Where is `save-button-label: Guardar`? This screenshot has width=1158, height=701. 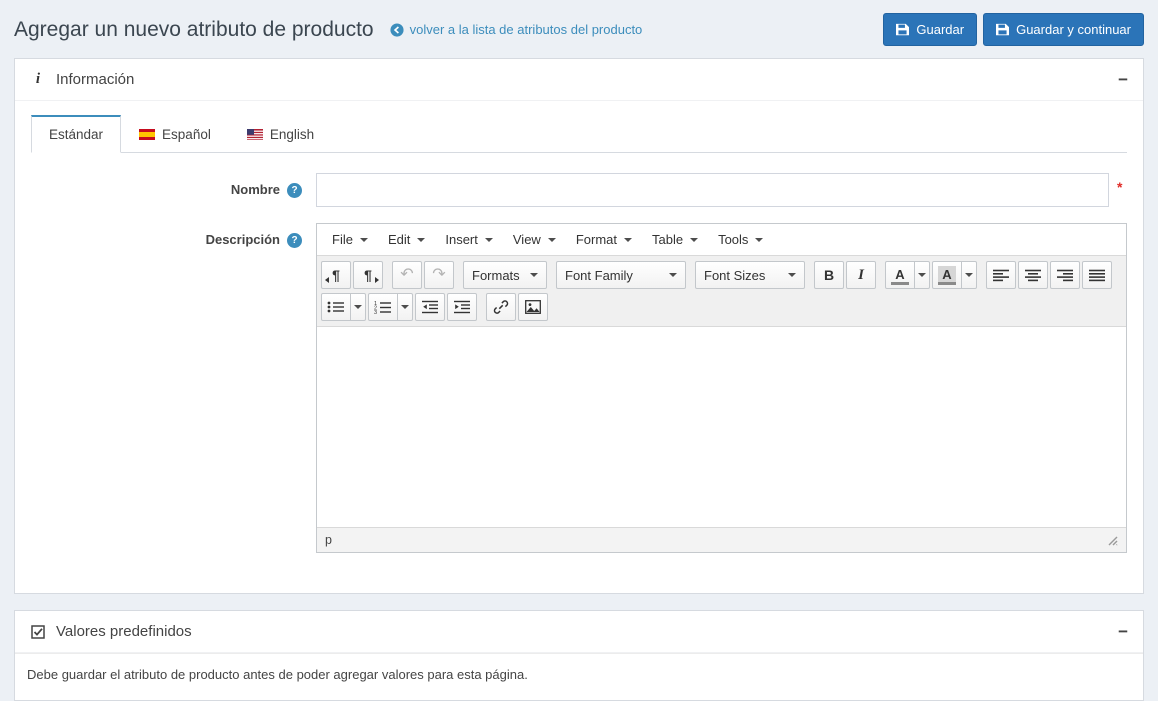
save-button-label: Guardar is located at coordinates (940, 29).